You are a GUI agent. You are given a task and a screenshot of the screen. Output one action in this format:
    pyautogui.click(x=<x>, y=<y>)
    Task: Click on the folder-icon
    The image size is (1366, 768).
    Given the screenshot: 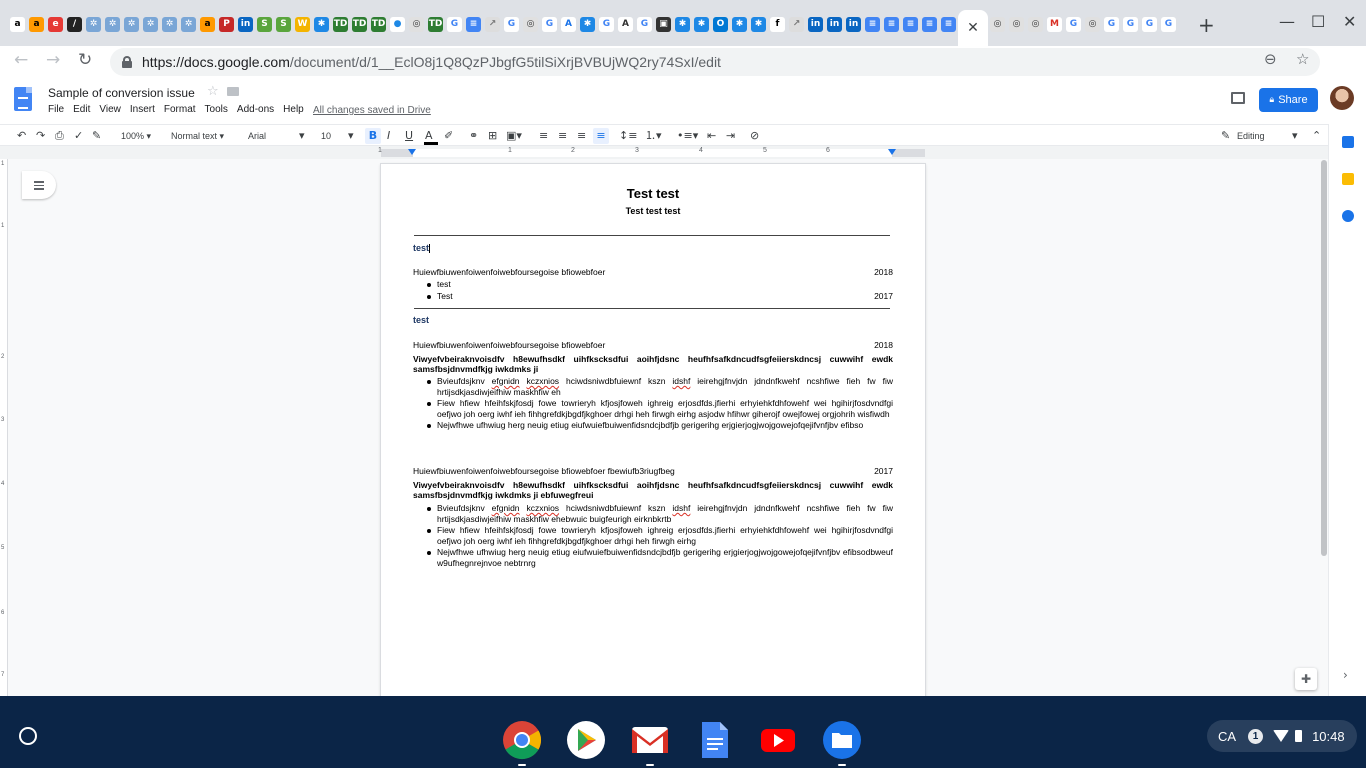 What is the action you would take?
    pyautogui.click(x=233, y=91)
    